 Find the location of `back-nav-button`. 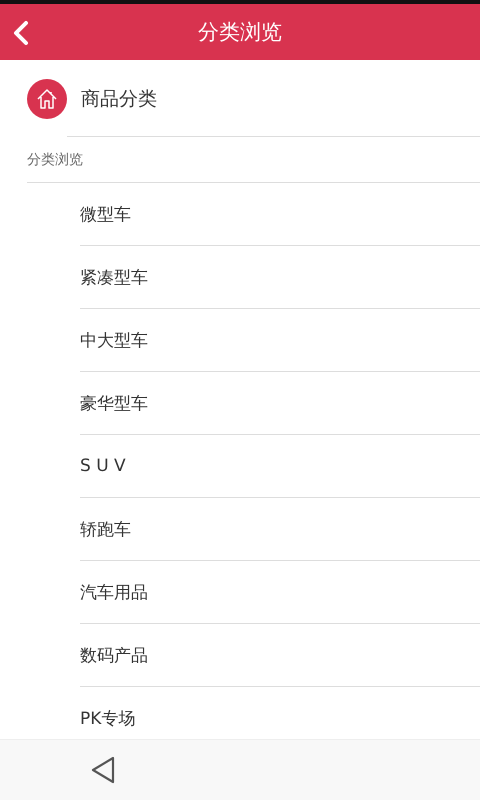

back-nav-button is located at coordinates (103, 770).